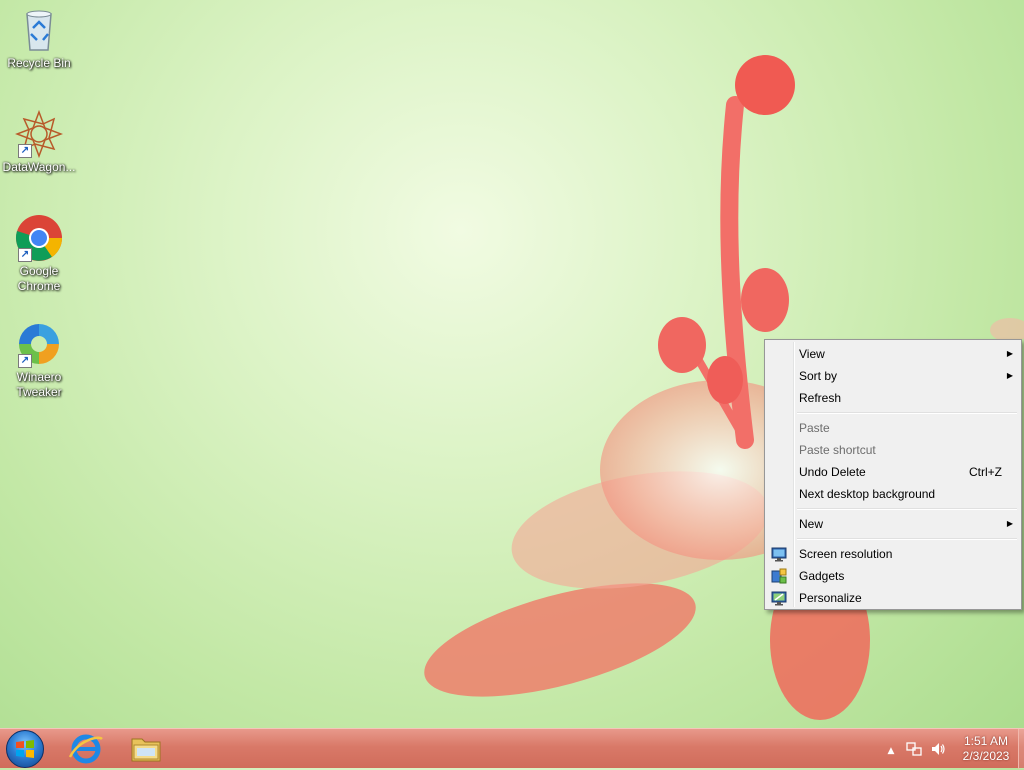 This screenshot has width=1024, height=770. Describe the element at coordinates (822, 576) in the screenshot. I see `menu-item-label: Gadgets` at that location.